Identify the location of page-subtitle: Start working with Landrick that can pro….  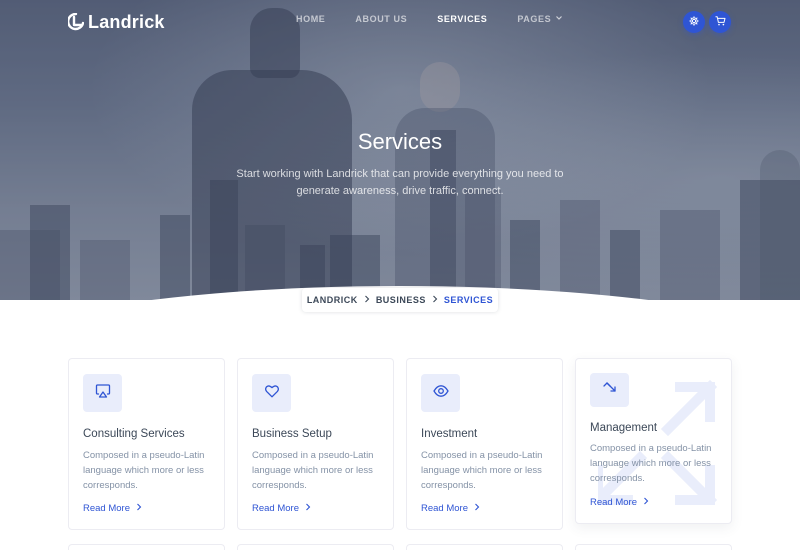
(400, 182).